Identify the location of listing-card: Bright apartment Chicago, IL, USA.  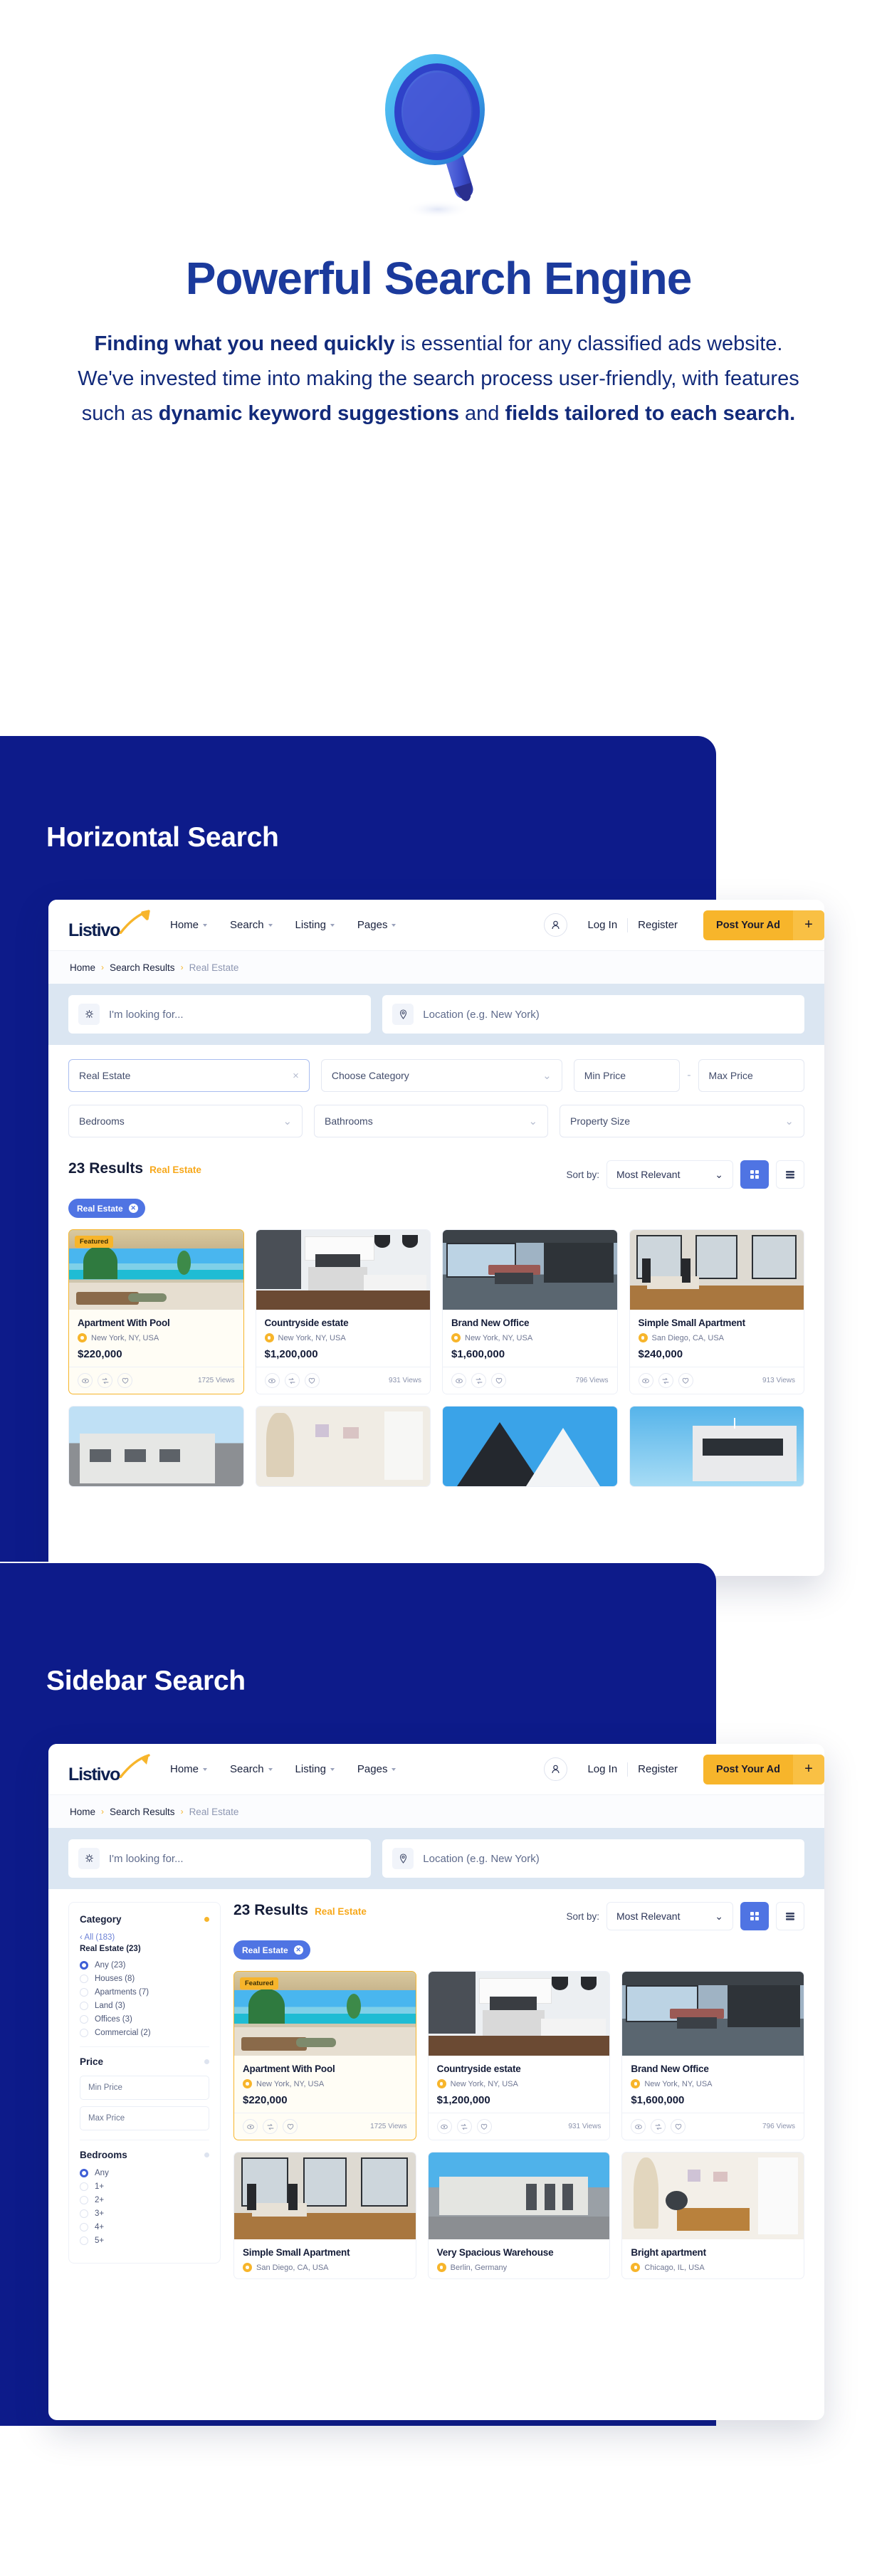
(712, 2215).